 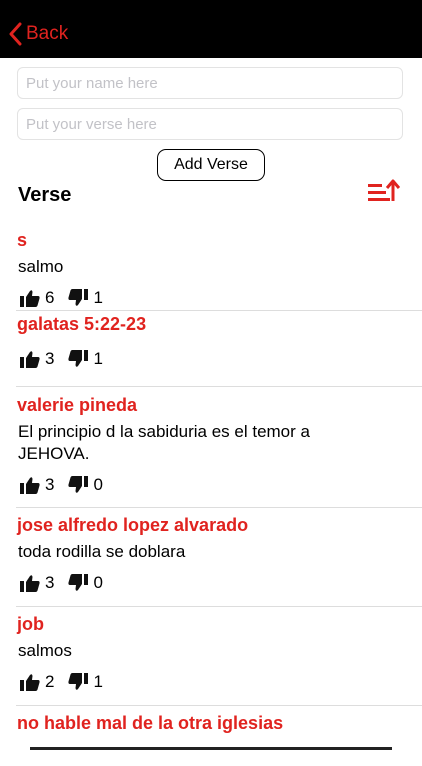 I want to click on list-item: job salmos 2 1, so click(x=219, y=656).